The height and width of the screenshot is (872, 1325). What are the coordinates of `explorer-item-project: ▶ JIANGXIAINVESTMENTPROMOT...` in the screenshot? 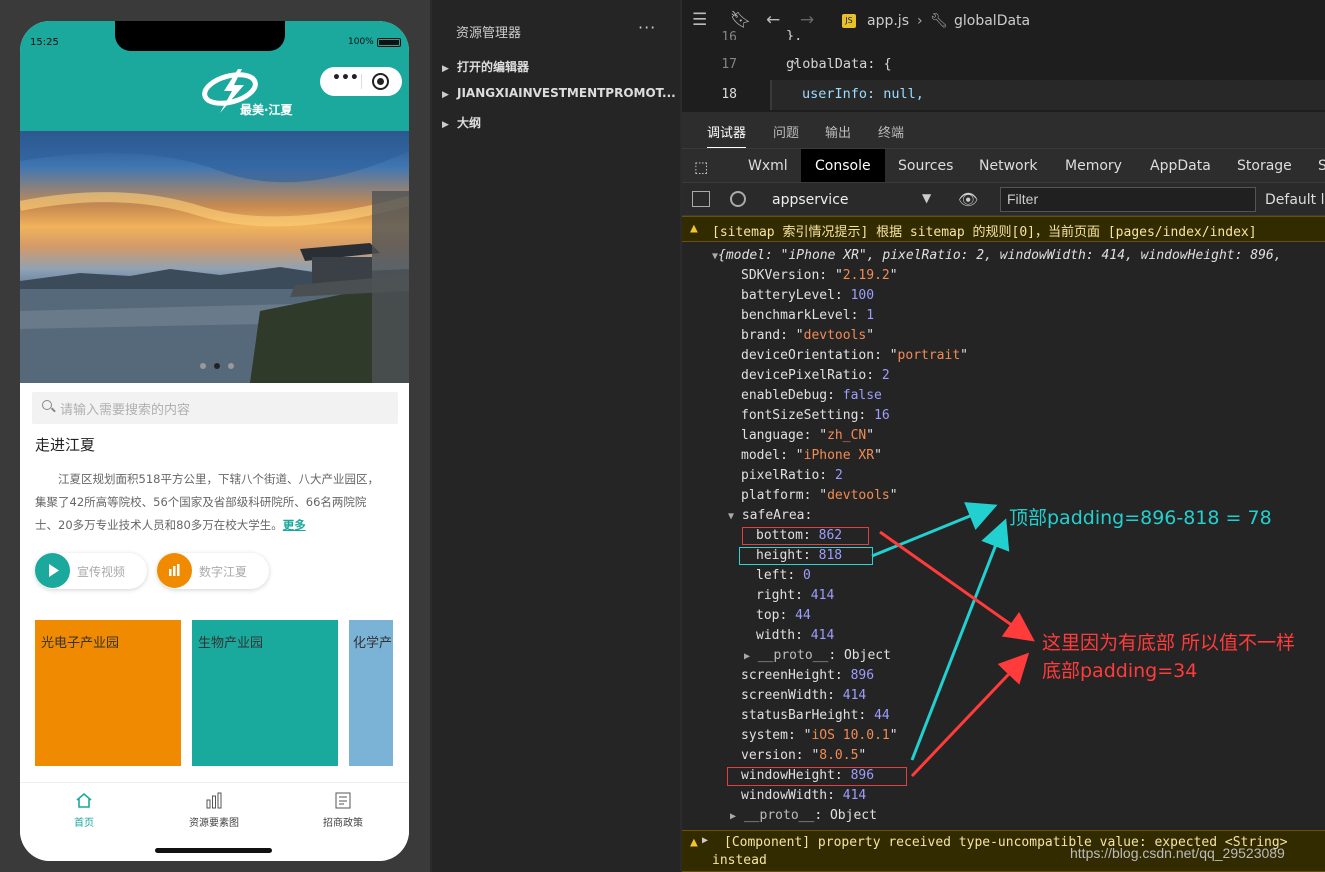 It's located at (559, 93).